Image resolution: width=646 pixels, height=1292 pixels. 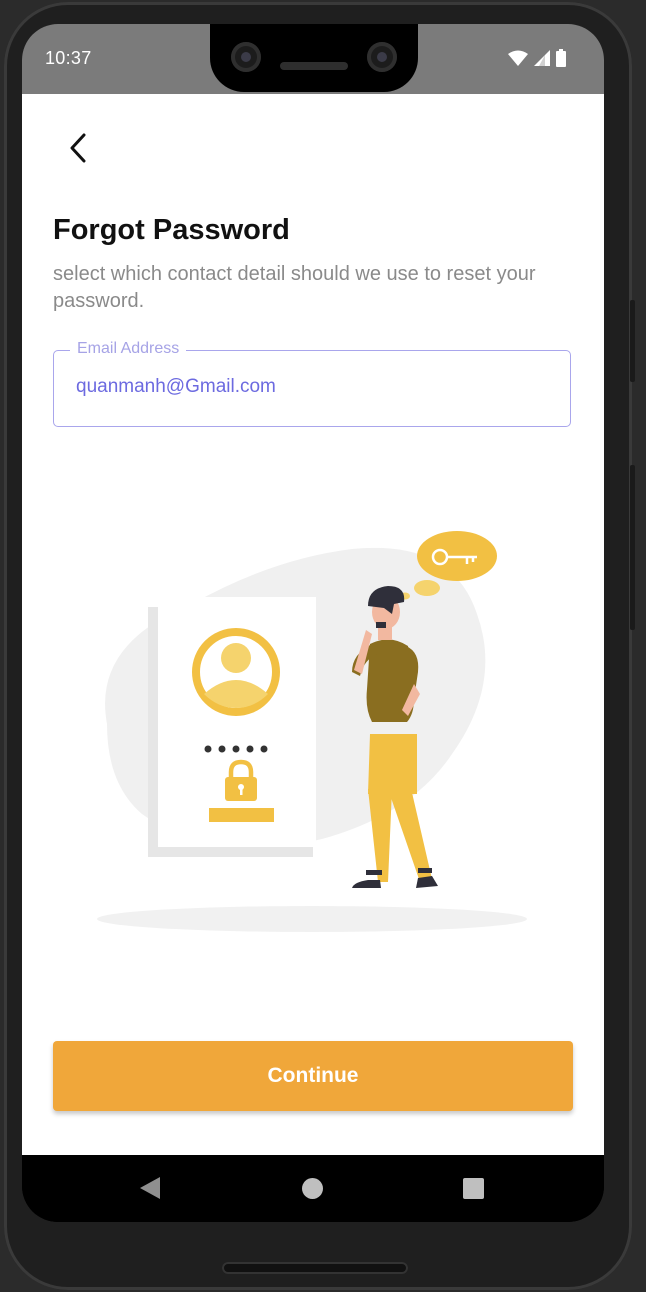 I want to click on chevron-left-icon, so click(x=78, y=148).